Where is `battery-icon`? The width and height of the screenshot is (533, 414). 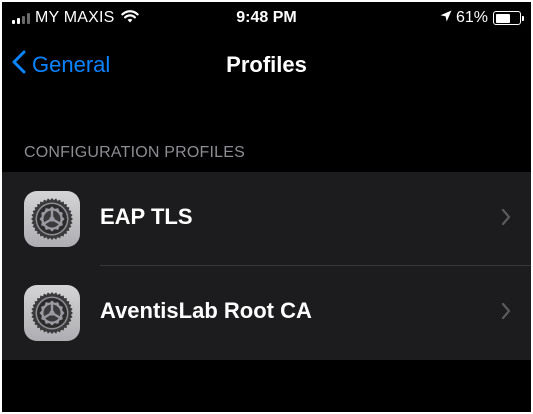
battery-icon is located at coordinates (508, 18).